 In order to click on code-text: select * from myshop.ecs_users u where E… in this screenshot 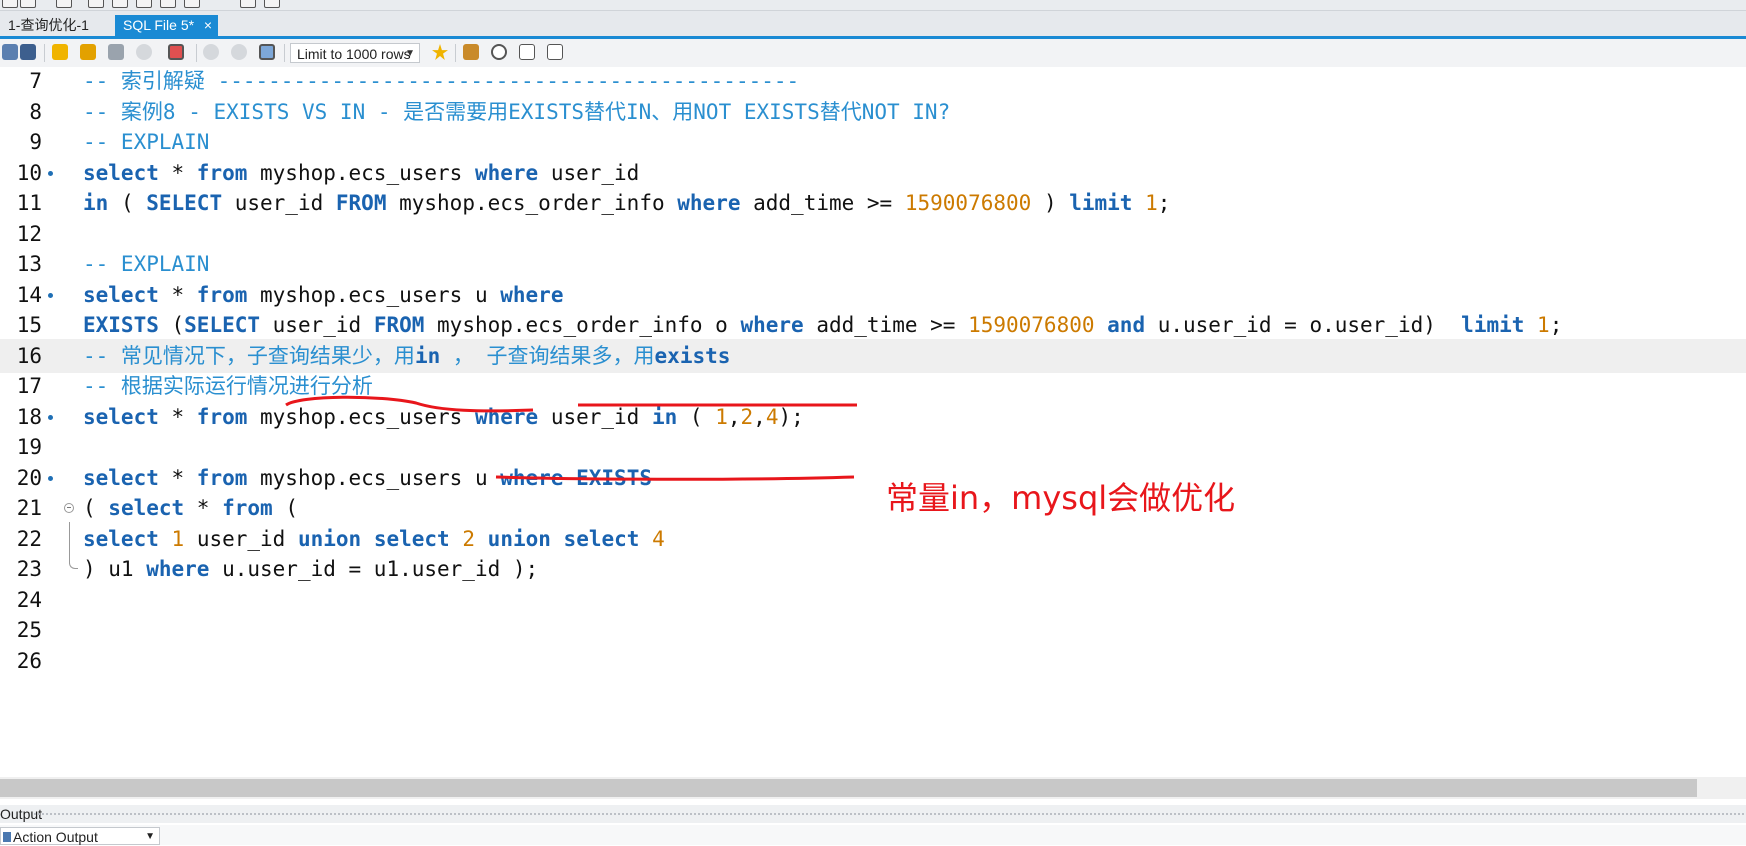, I will do `click(367, 478)`.